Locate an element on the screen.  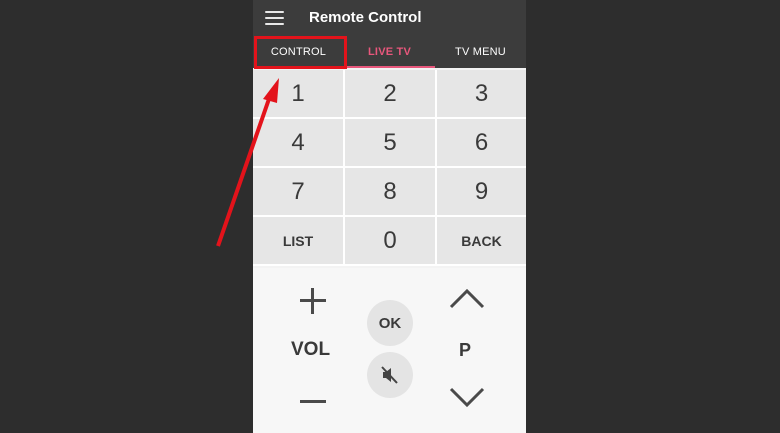
mute-icon is located at coordinates (389, 375).